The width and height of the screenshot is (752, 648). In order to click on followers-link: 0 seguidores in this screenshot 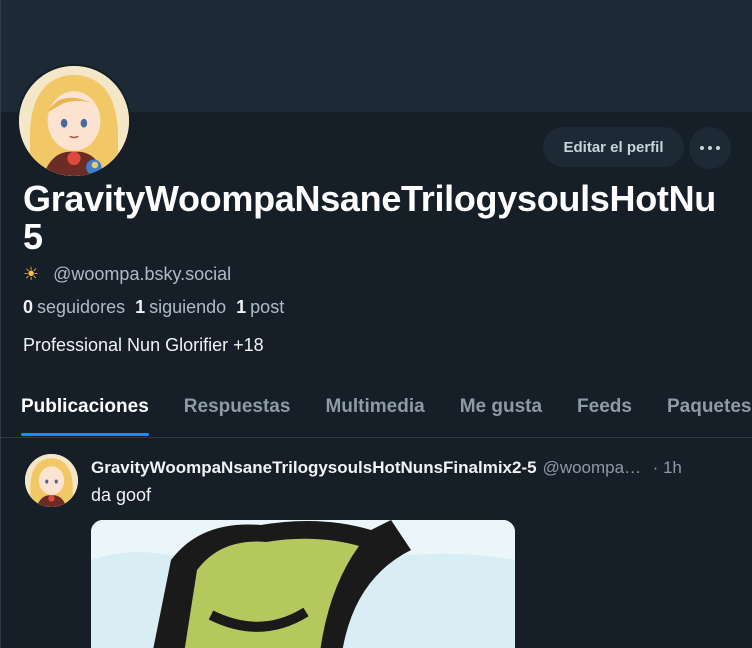, I will do `click(74, 307)`.